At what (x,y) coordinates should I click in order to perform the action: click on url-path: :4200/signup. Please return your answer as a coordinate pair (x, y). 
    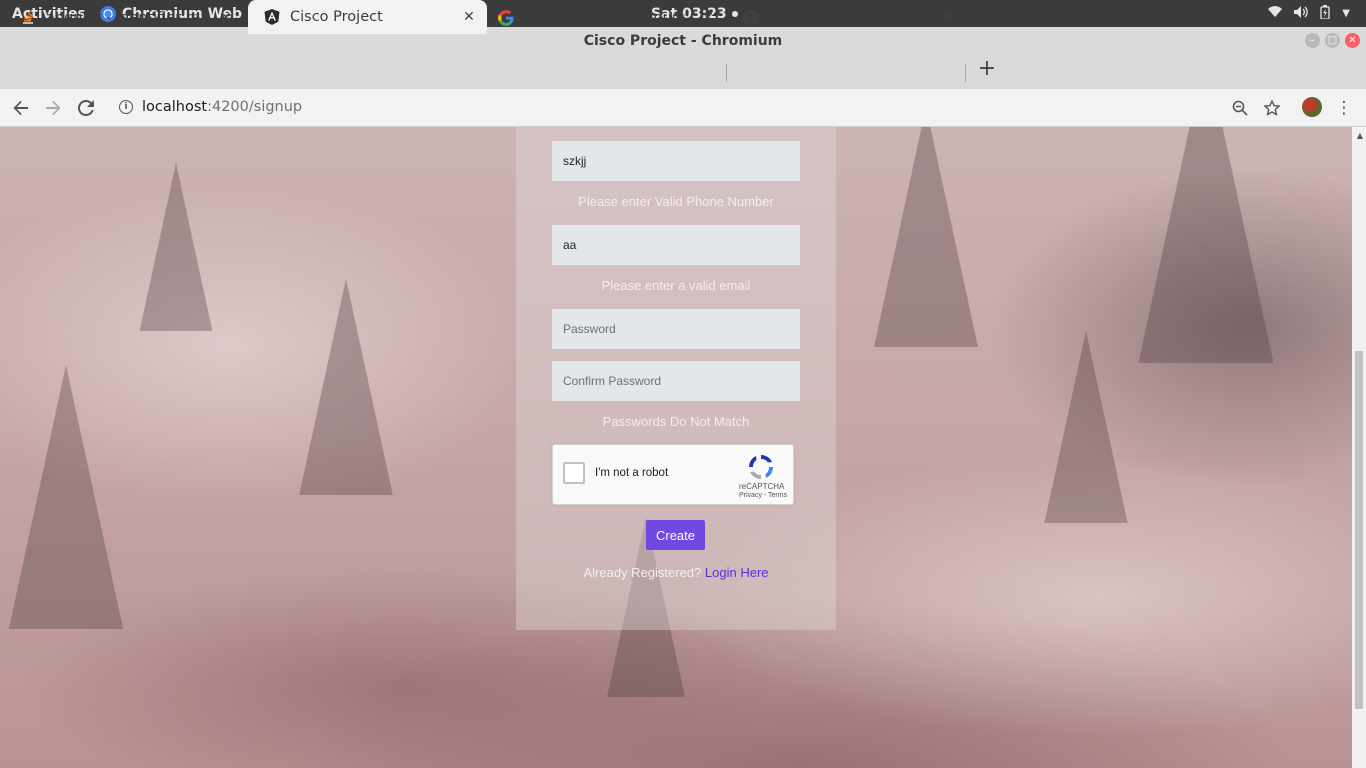
    Looking at the image, I should click on (255, 107).